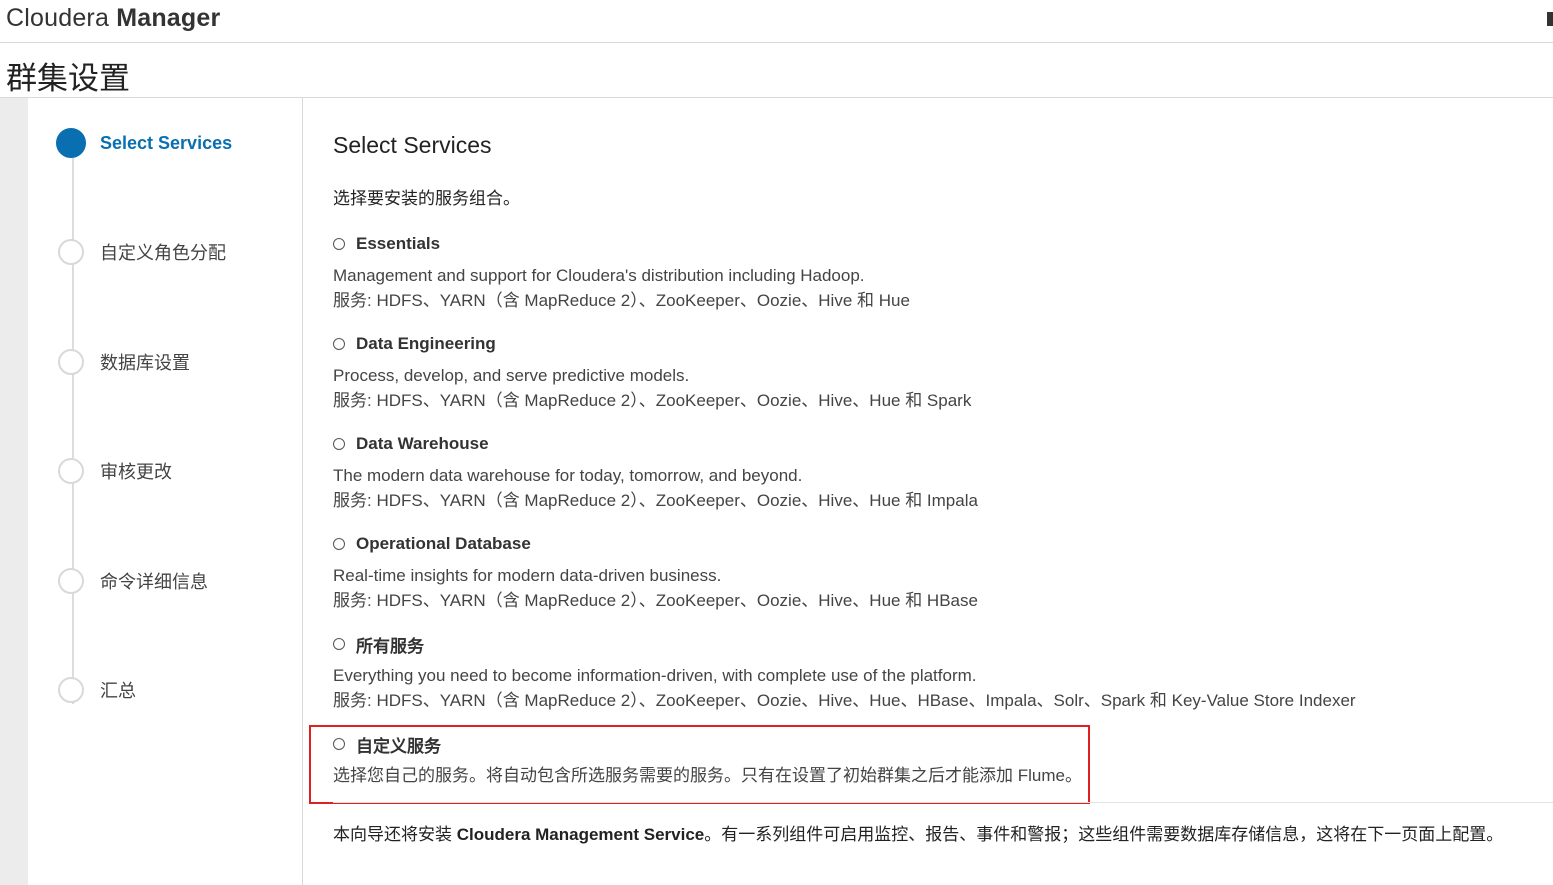 The width and height of the screenshot is (1553, 885). I want to click on step-label: 审核更改, so click(136, 472).